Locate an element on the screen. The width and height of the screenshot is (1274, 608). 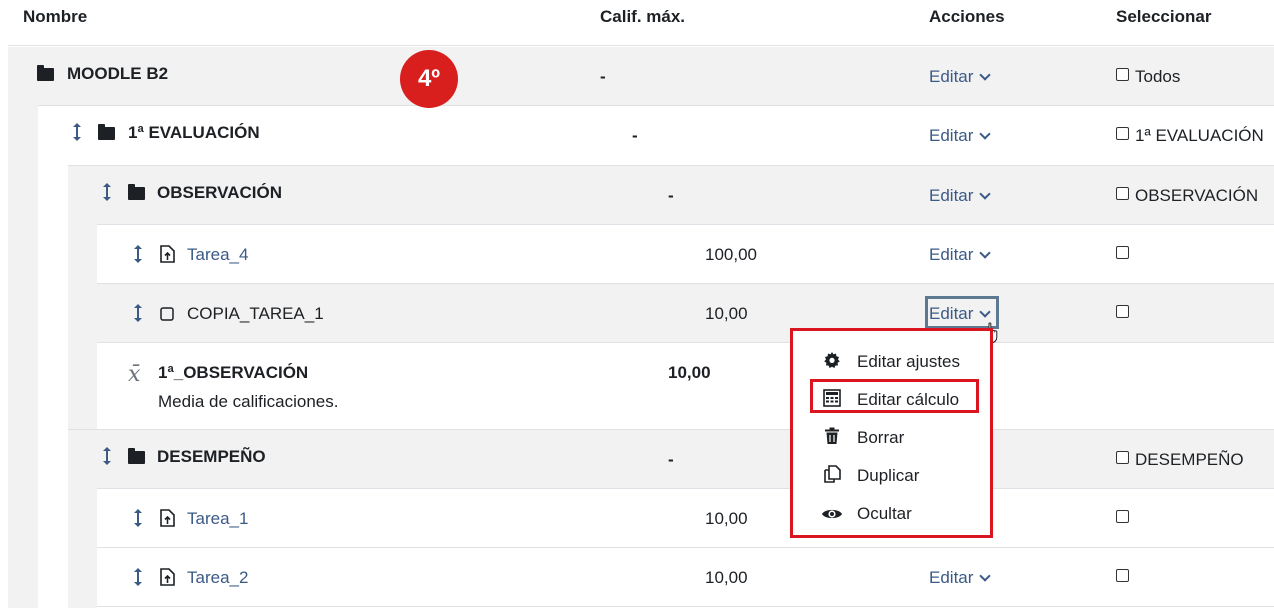
trash-icon is located at coordinates (832, 438).